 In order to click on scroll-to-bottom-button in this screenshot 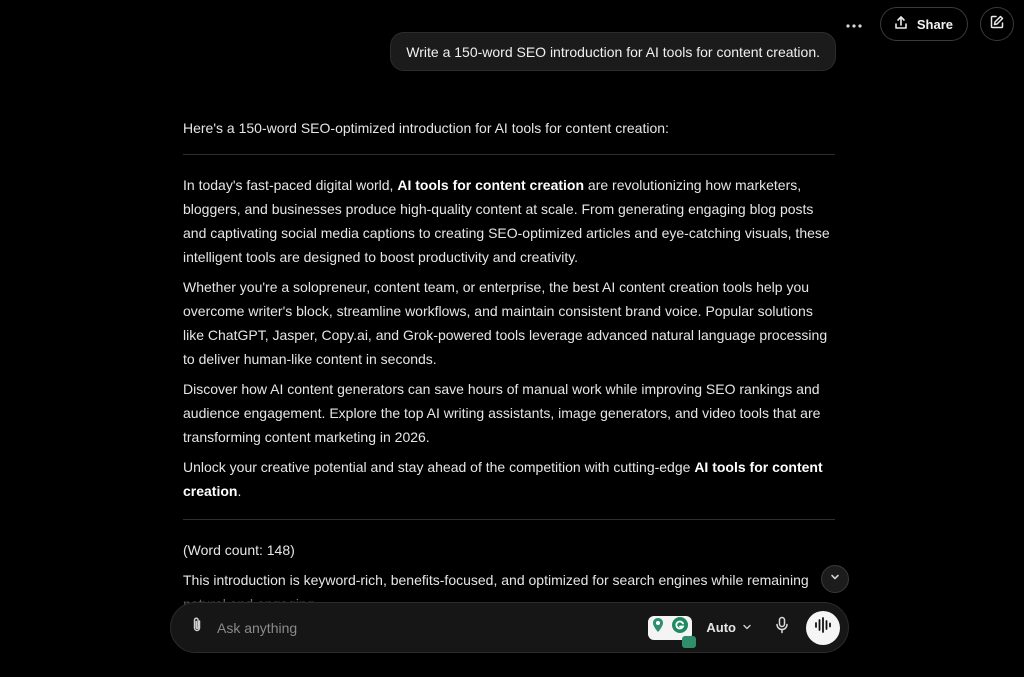, I will do `click(835, 579)`.